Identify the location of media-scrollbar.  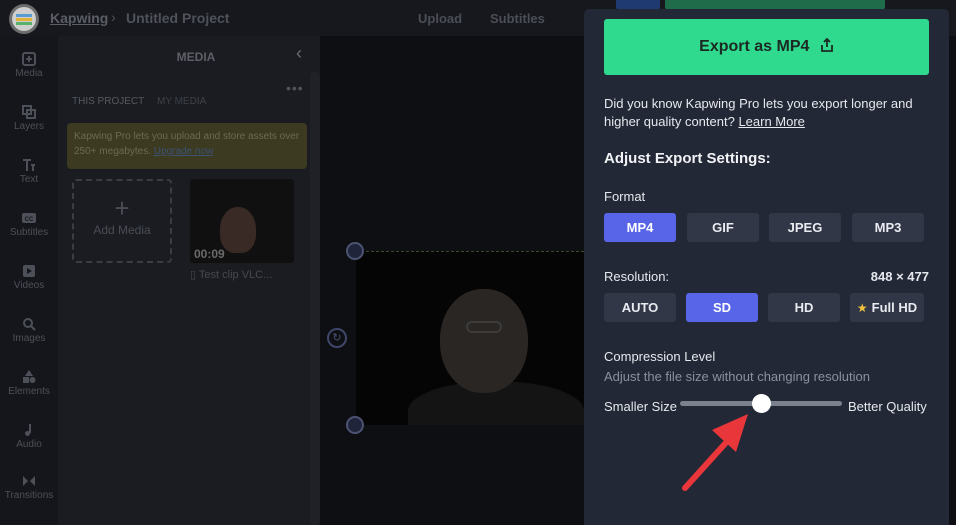
(315, 298).